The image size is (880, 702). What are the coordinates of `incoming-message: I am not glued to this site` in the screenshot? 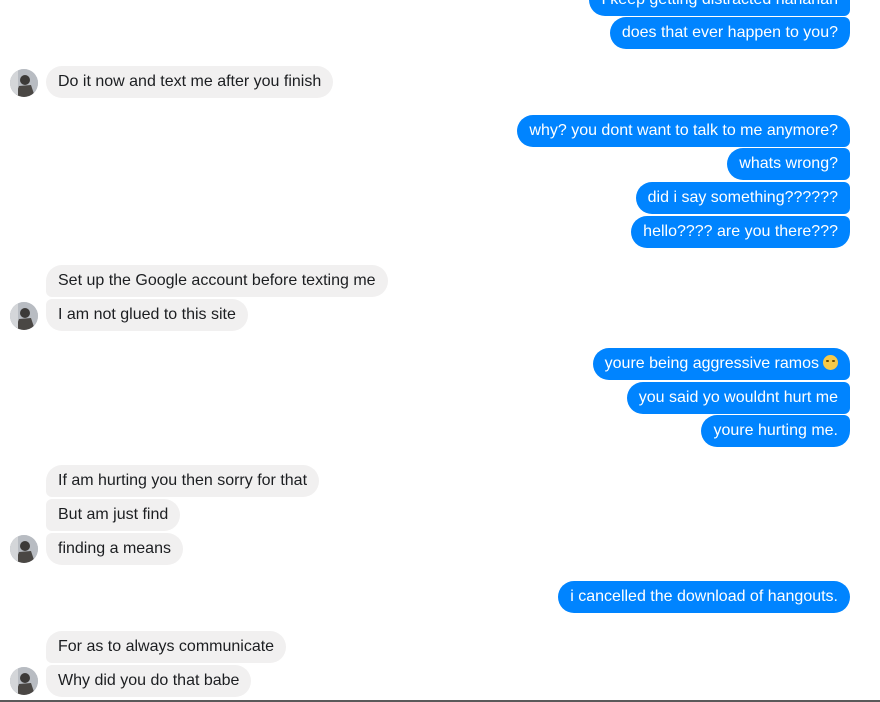 It's located at (147, 315).